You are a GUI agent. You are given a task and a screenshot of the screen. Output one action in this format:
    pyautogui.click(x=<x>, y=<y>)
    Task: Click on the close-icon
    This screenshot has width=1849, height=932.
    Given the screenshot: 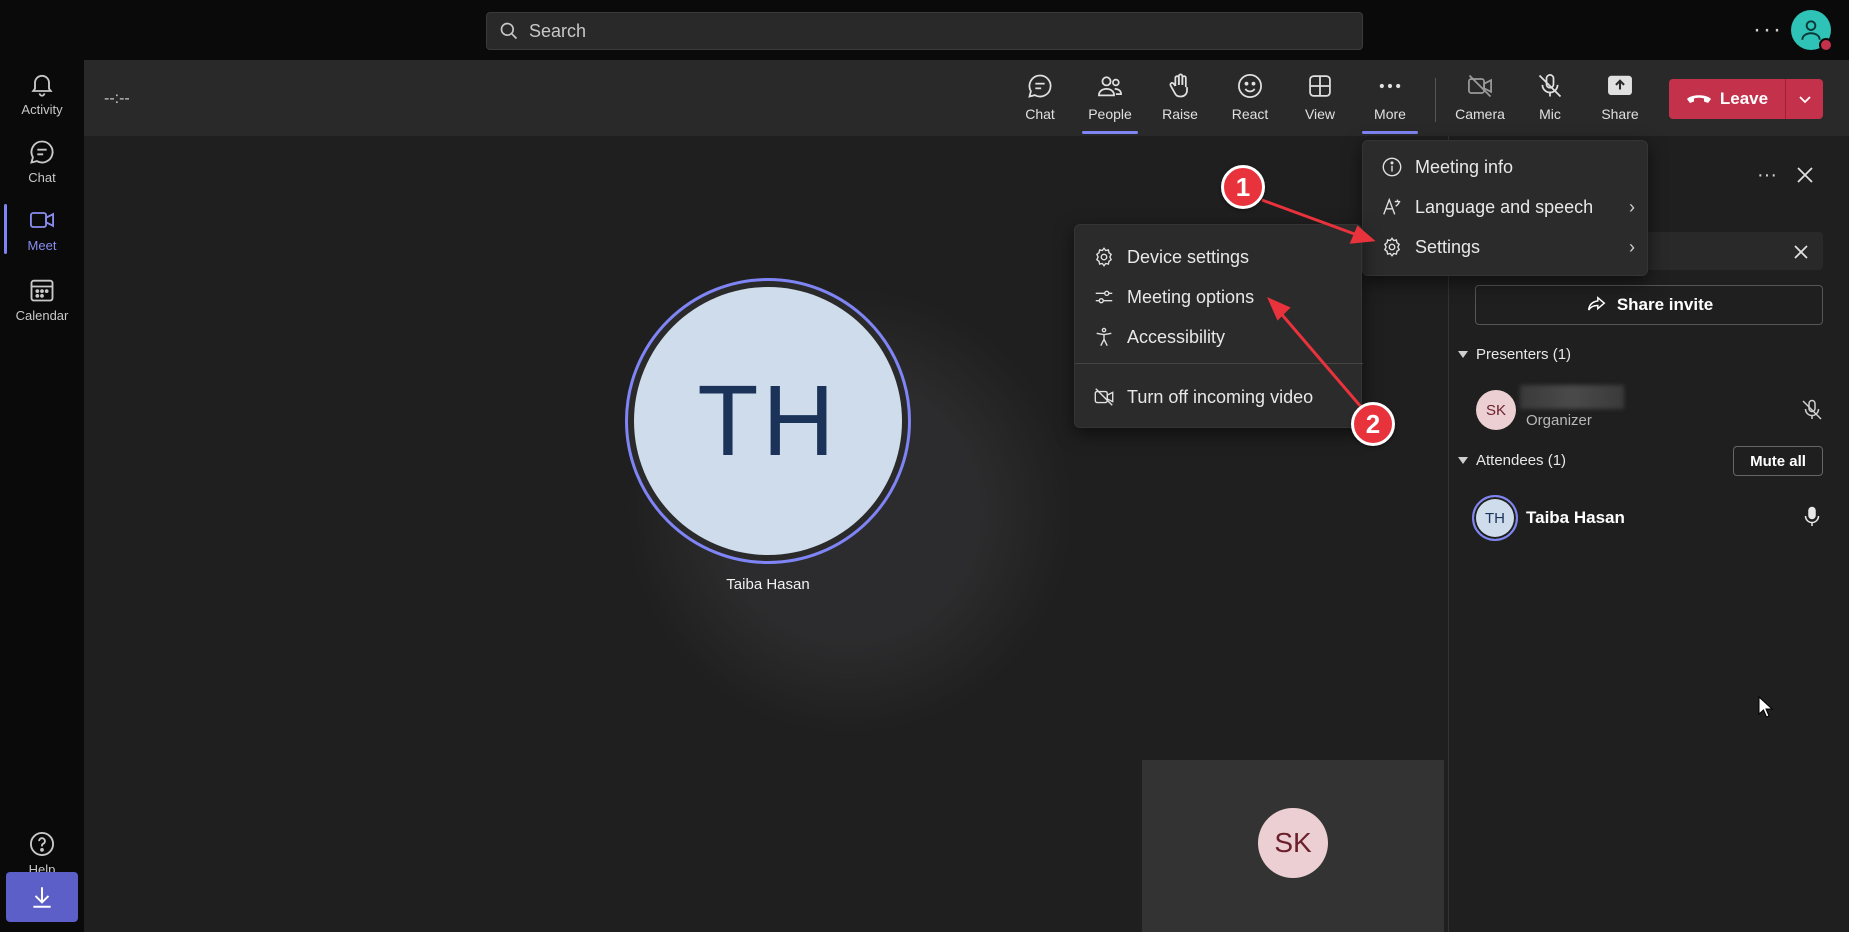 What is the action you would take?
    pyautogui.click(x=1801, y=252)
    